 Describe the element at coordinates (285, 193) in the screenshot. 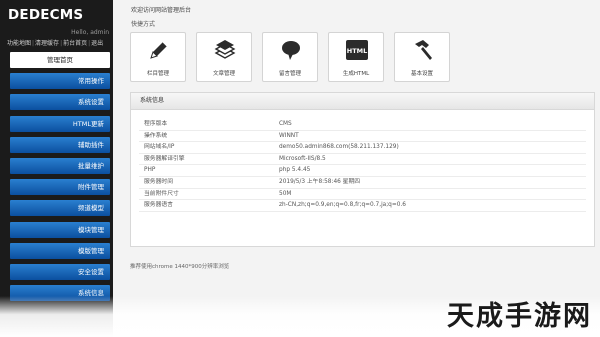

I see `info-value: 50M` at that location.